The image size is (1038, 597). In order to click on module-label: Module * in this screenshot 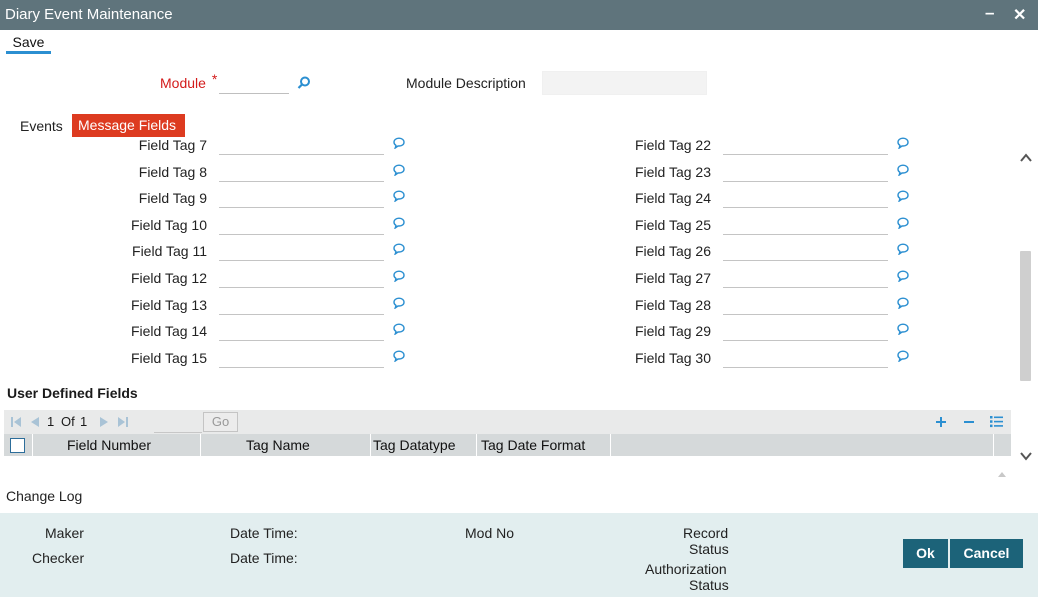, I will do `click(188, 81)`.